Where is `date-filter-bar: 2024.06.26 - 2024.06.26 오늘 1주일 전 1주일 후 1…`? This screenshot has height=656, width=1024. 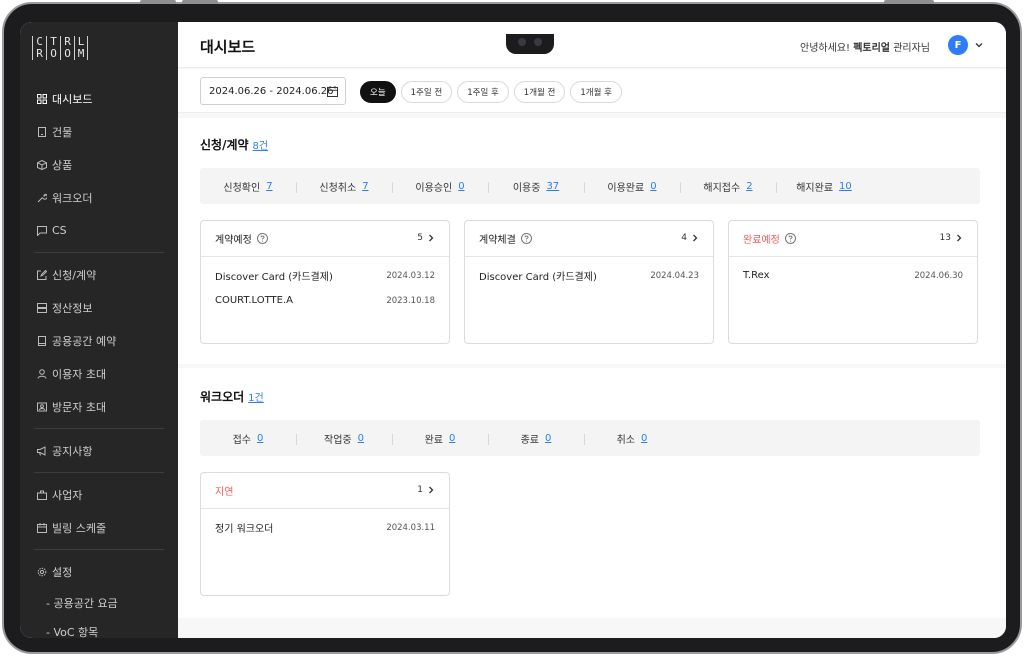 date-filter-bar: 2024.06.26 - 2024.06.26 오늘 1주일 전 1주일 후 1… is located at coordinates (592, 91).